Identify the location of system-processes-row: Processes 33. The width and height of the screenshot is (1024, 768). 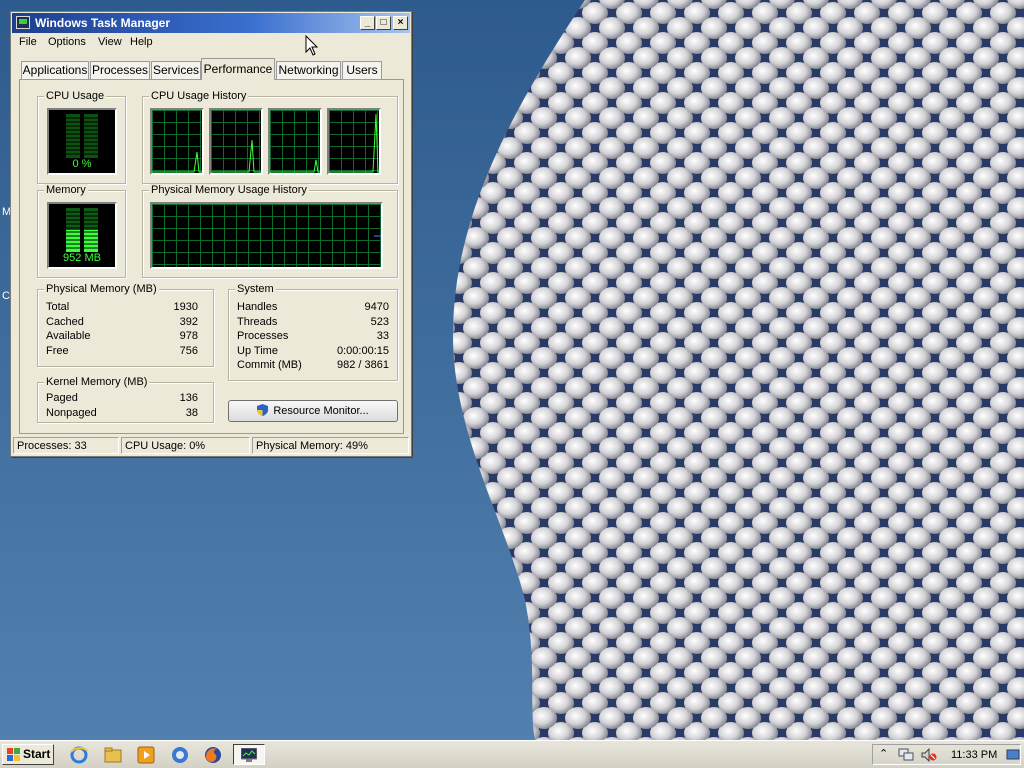
(313, 337).